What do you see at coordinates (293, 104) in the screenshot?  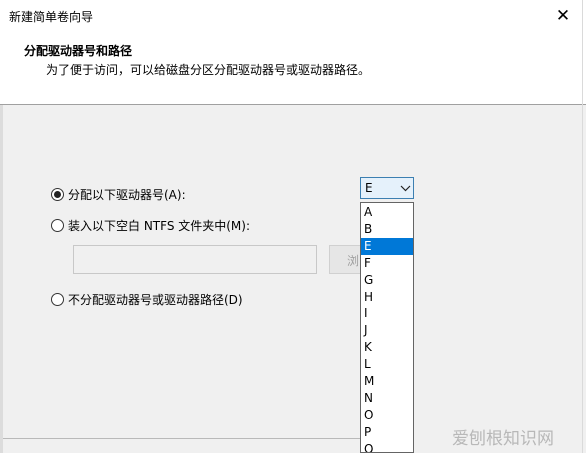 I see `header-divider` at bounding box center [293, 104].